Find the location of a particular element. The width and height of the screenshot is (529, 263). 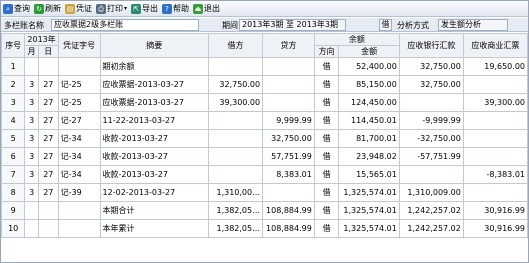

search-icon: ⌕ is located at coordinates (8, 8).